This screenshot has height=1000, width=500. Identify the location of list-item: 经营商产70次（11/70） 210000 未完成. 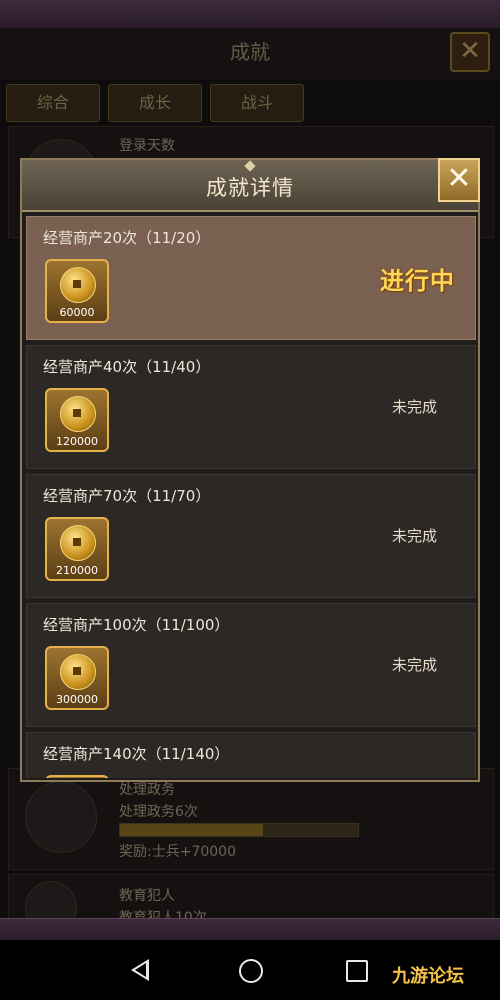
(251, 536).